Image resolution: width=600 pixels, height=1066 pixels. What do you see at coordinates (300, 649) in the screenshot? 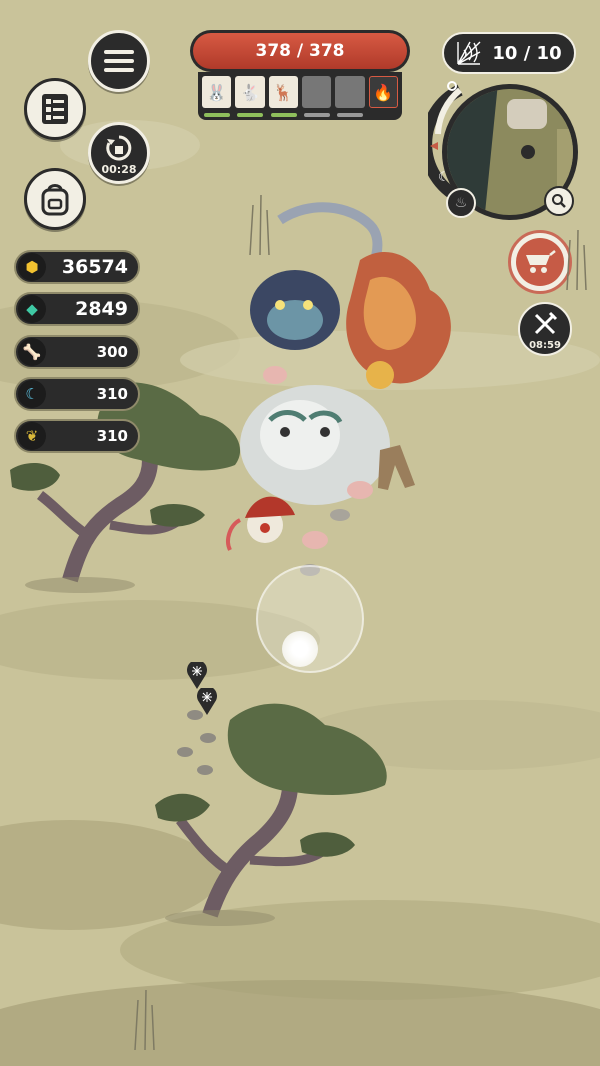
I see `joystick-knob` at bounding box center [300, 649].